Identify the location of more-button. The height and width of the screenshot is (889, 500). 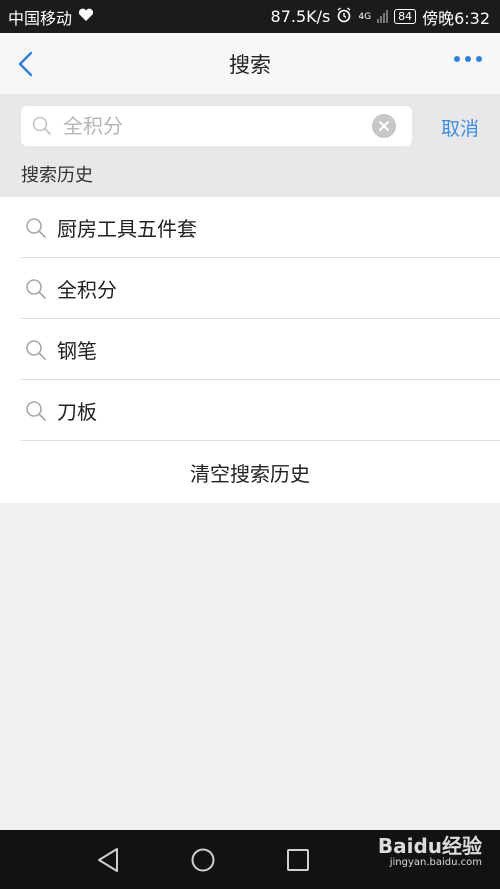
(468, 62).